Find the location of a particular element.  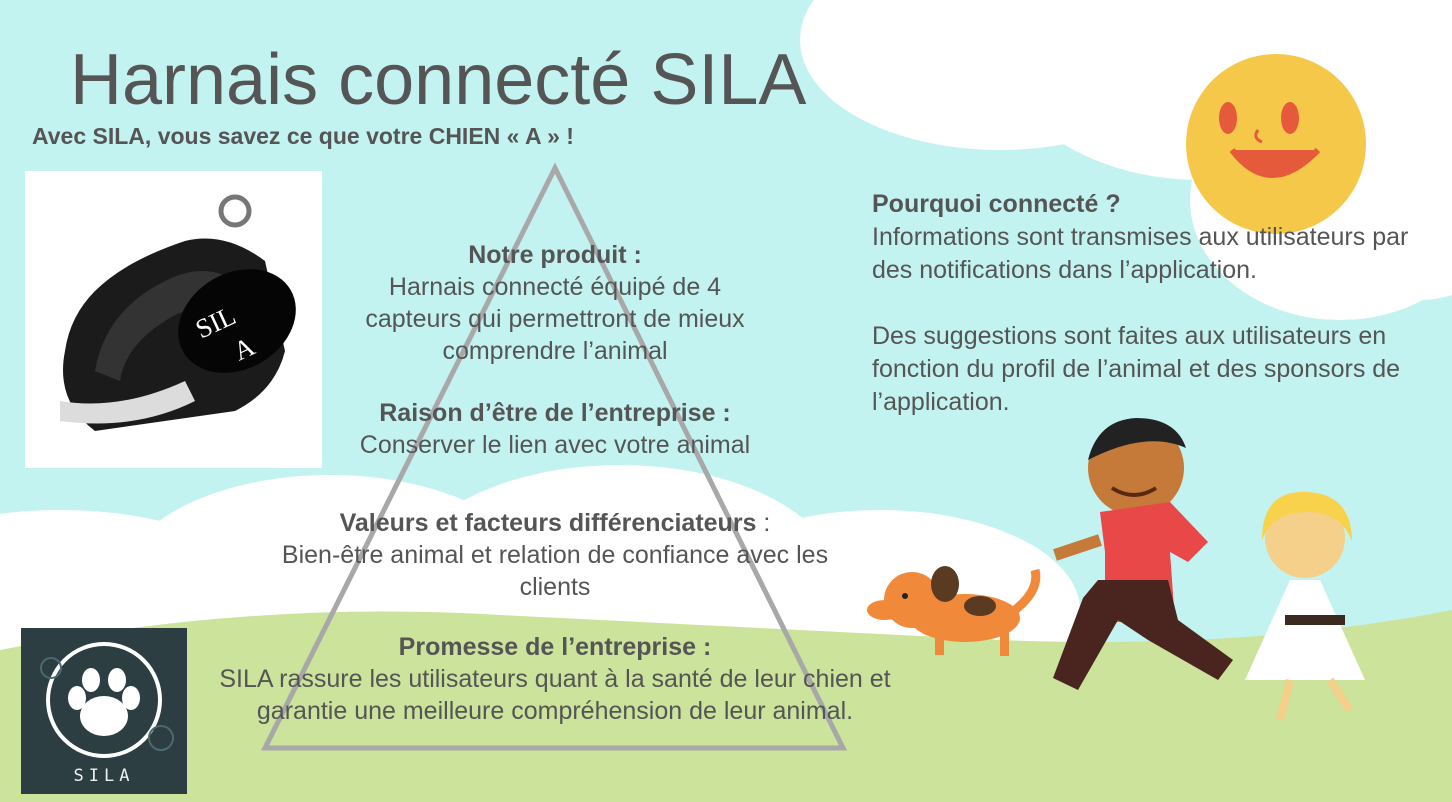

harness-image: SIL A is located at coordinates (173, 319).